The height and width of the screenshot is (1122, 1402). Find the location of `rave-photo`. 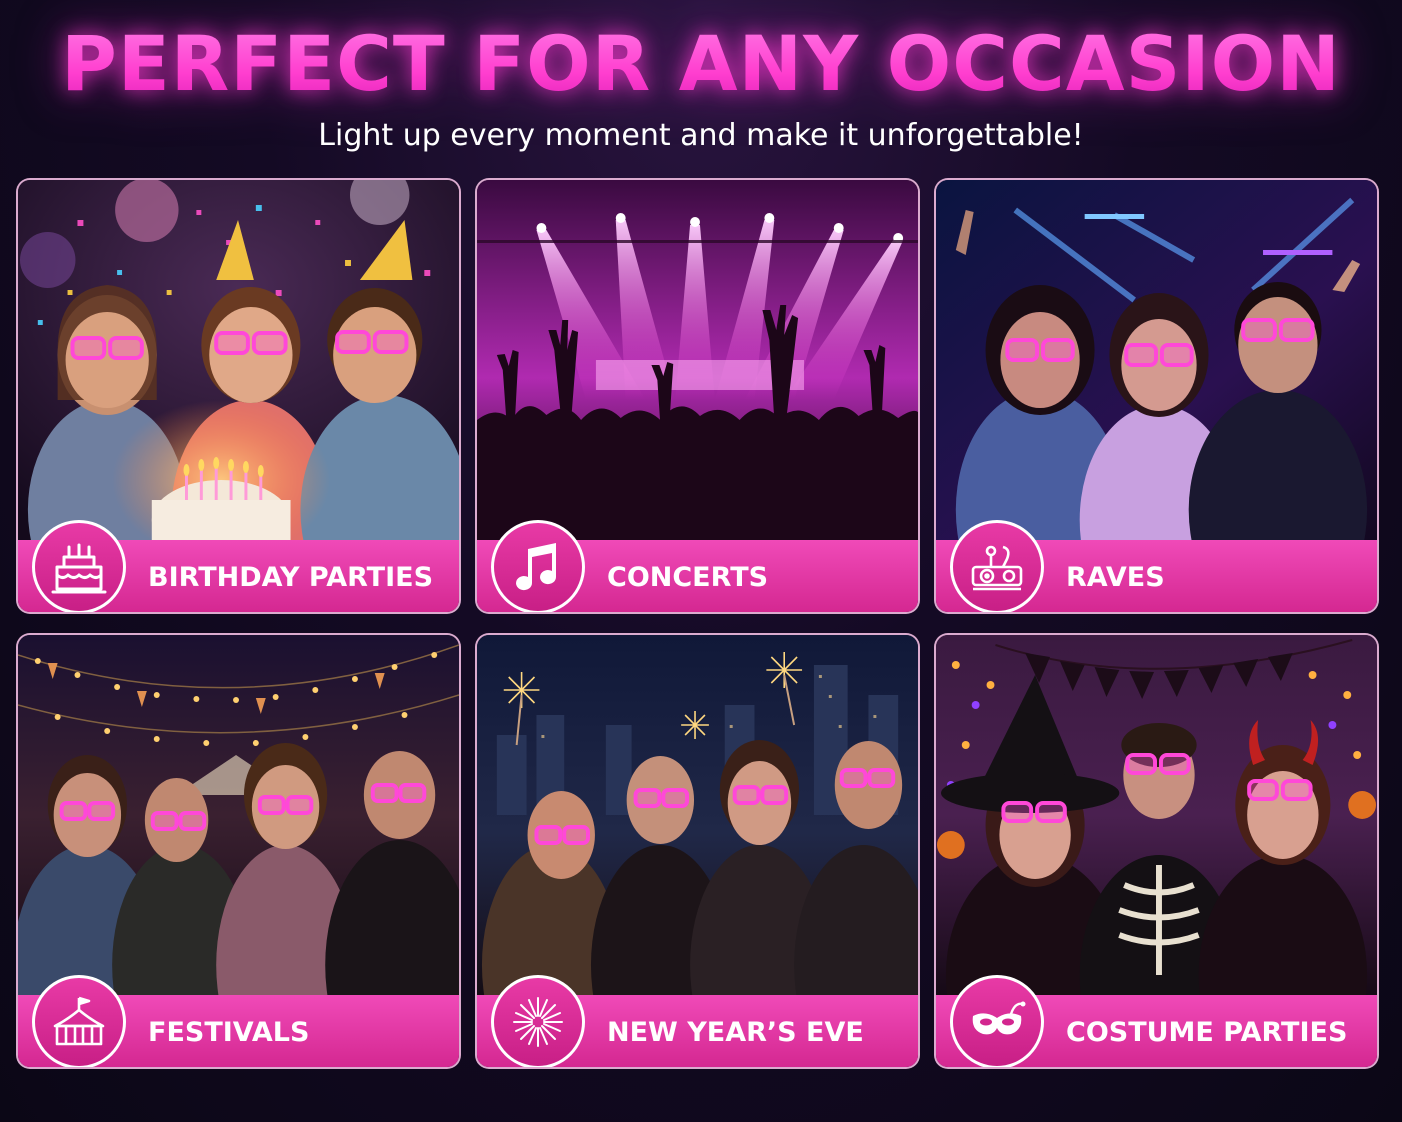

rave-photo is located at coordinates (1156, 360).